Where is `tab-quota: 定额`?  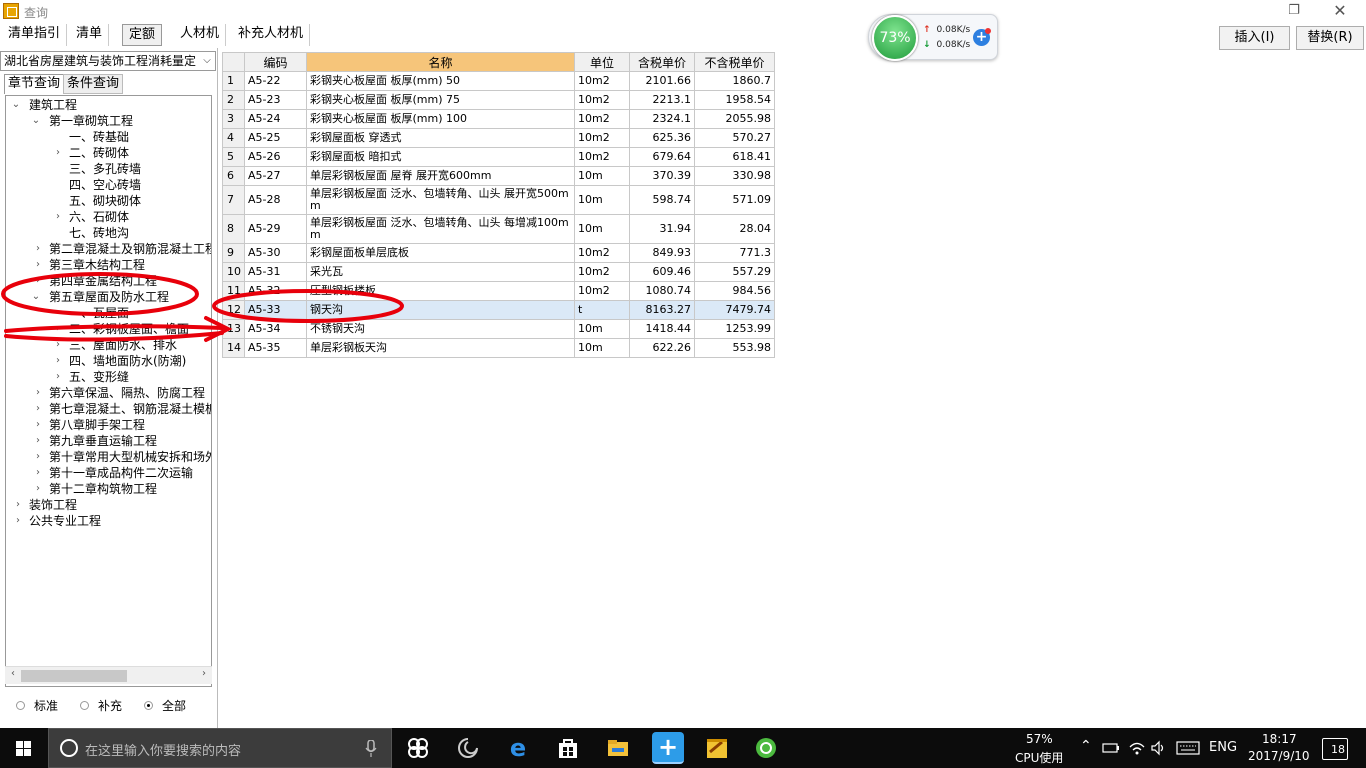
tab-quota: 定额 is located at coordinates (142, 35).